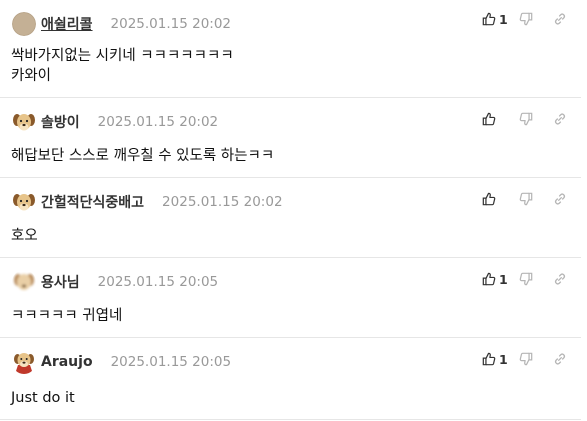 The width and height of the screenshot is (587, 421). Describe the element at coordinates (43, 398) in the screenshot. I see `comment-text: Just do it` at that location.